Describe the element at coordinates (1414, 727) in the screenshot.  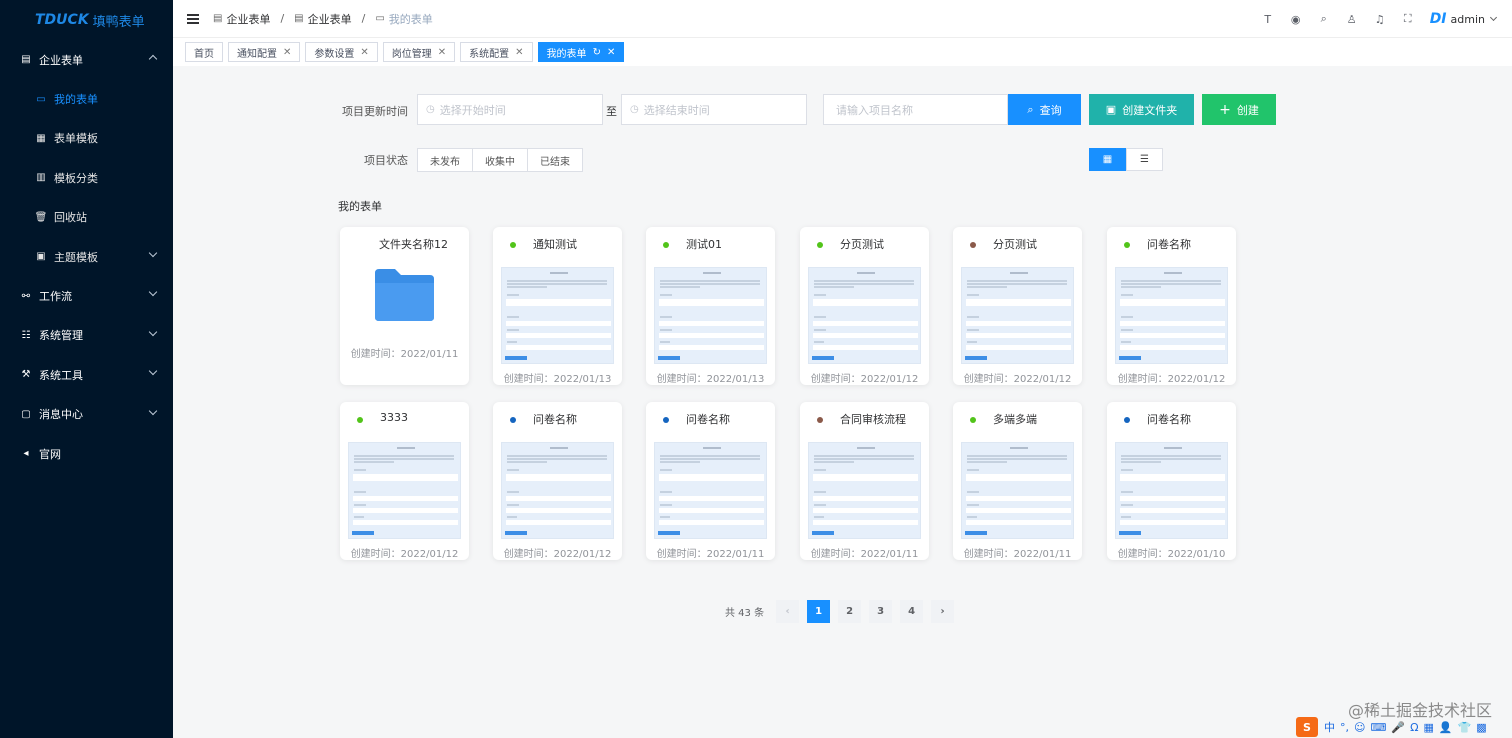
I see `ime-tool-icon: Ω` at that location.